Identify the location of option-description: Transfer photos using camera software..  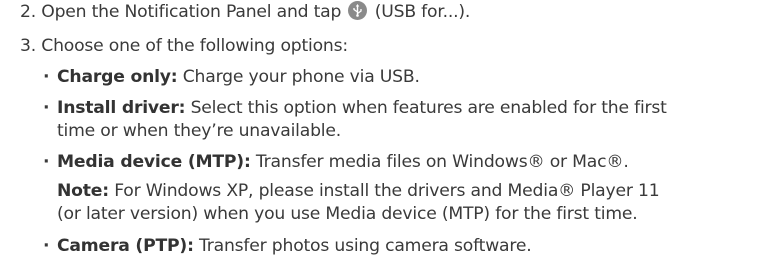
(365, 246).